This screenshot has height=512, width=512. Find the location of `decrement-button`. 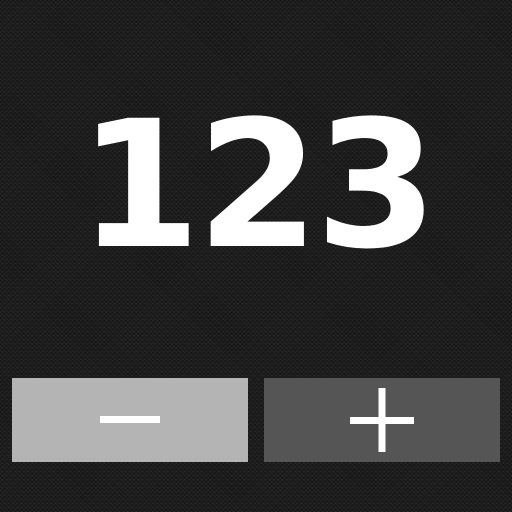

decrement-button is located at coordinates (130, 420).